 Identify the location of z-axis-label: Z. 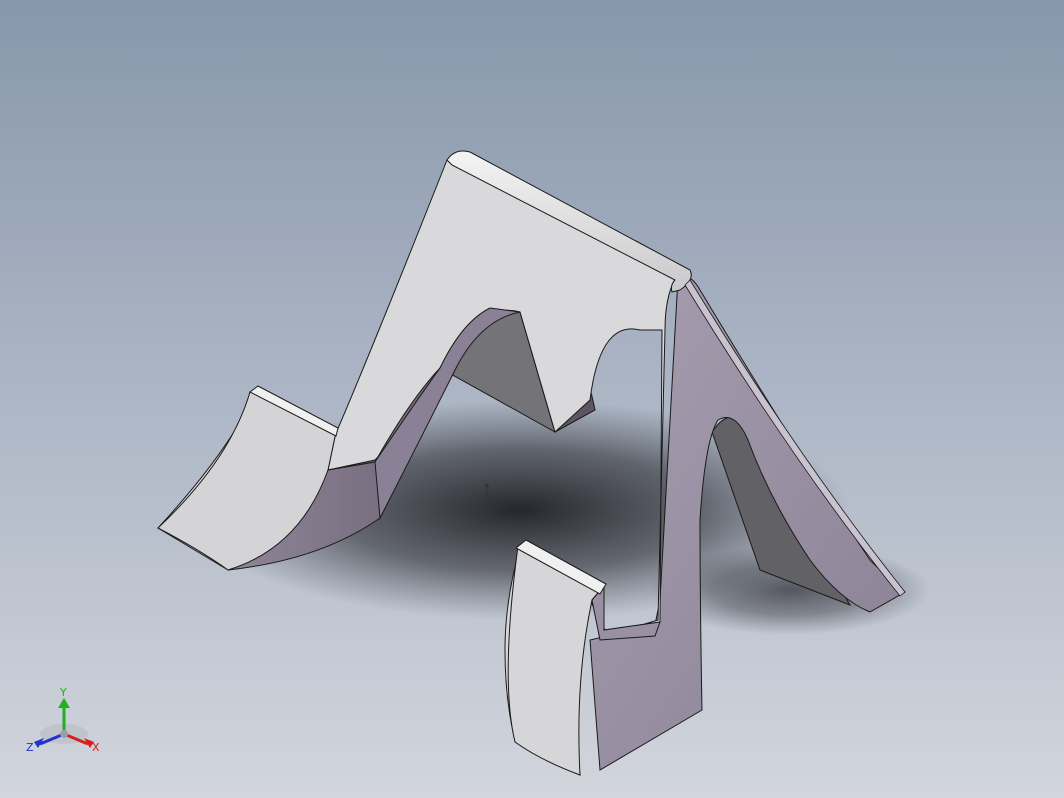
(30, 747).